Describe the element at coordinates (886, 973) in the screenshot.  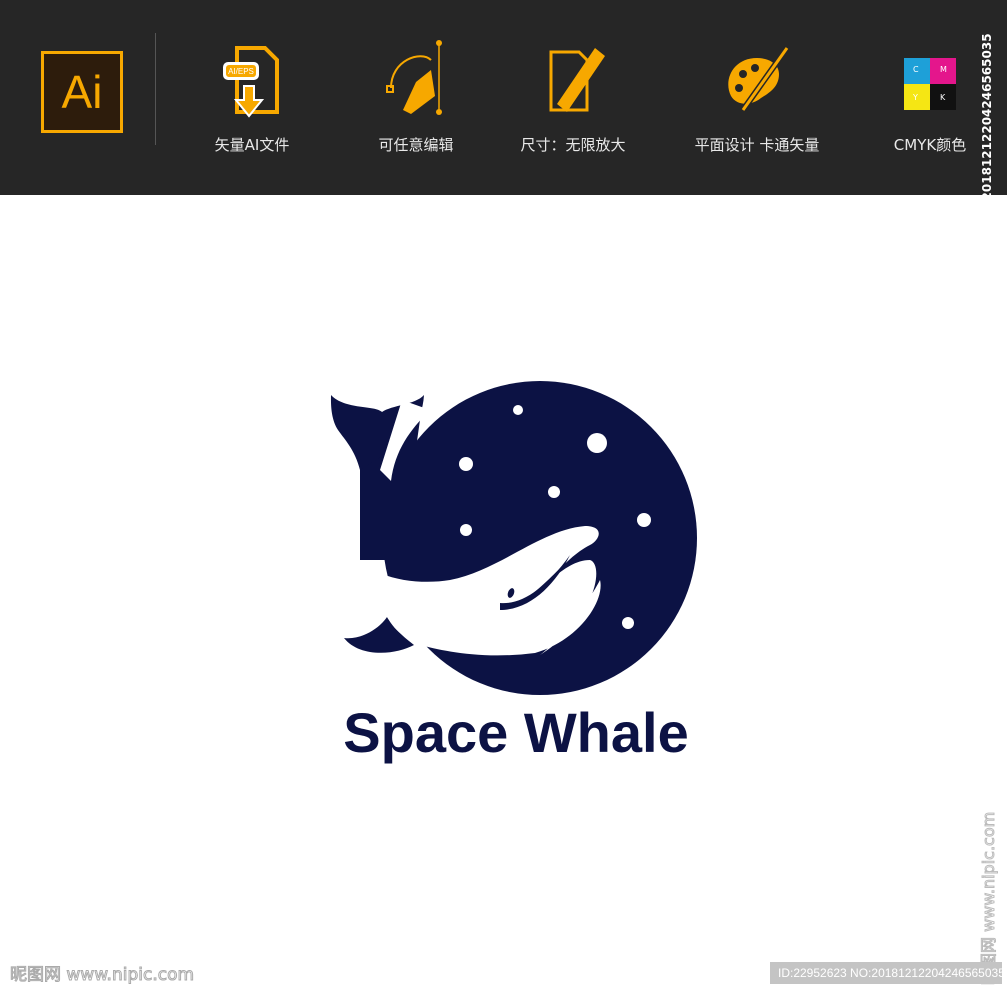
I see `image-id: ID:22952623 NO:20181212204246565035` at that location.